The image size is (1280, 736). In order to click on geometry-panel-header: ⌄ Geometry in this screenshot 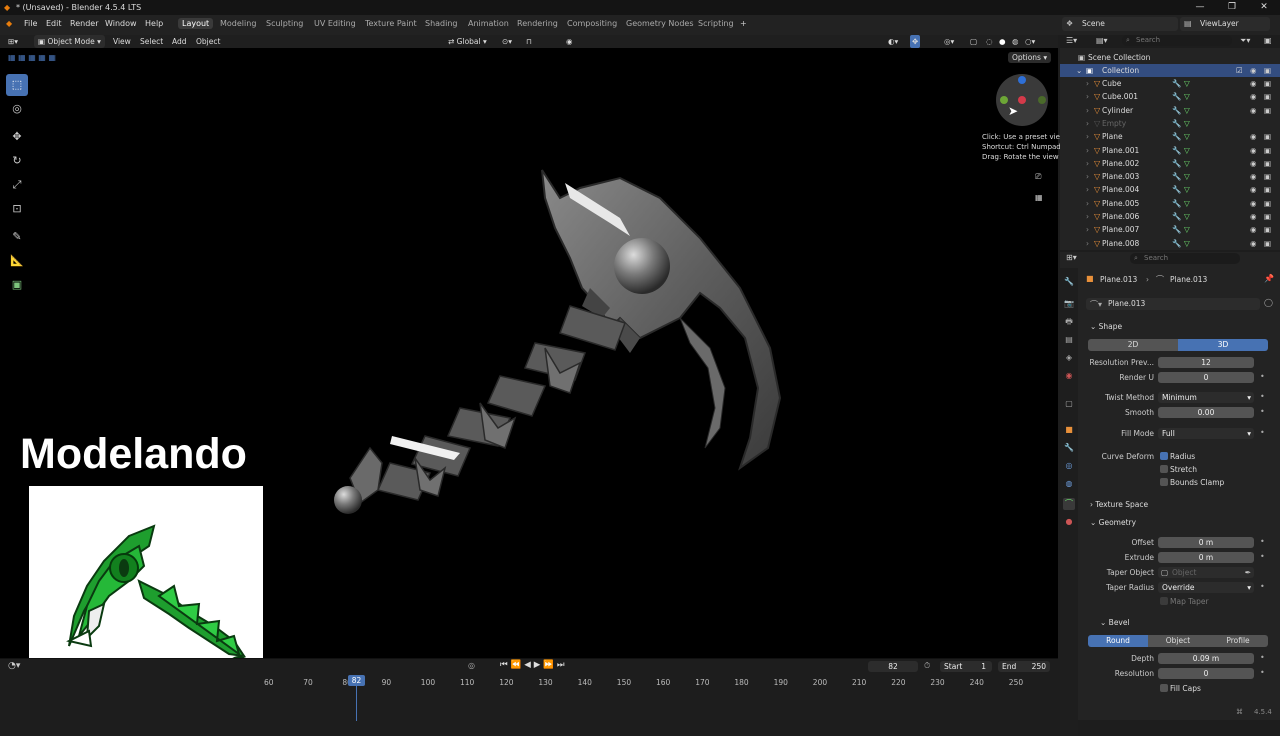, I will do `click(1113, 522)`.